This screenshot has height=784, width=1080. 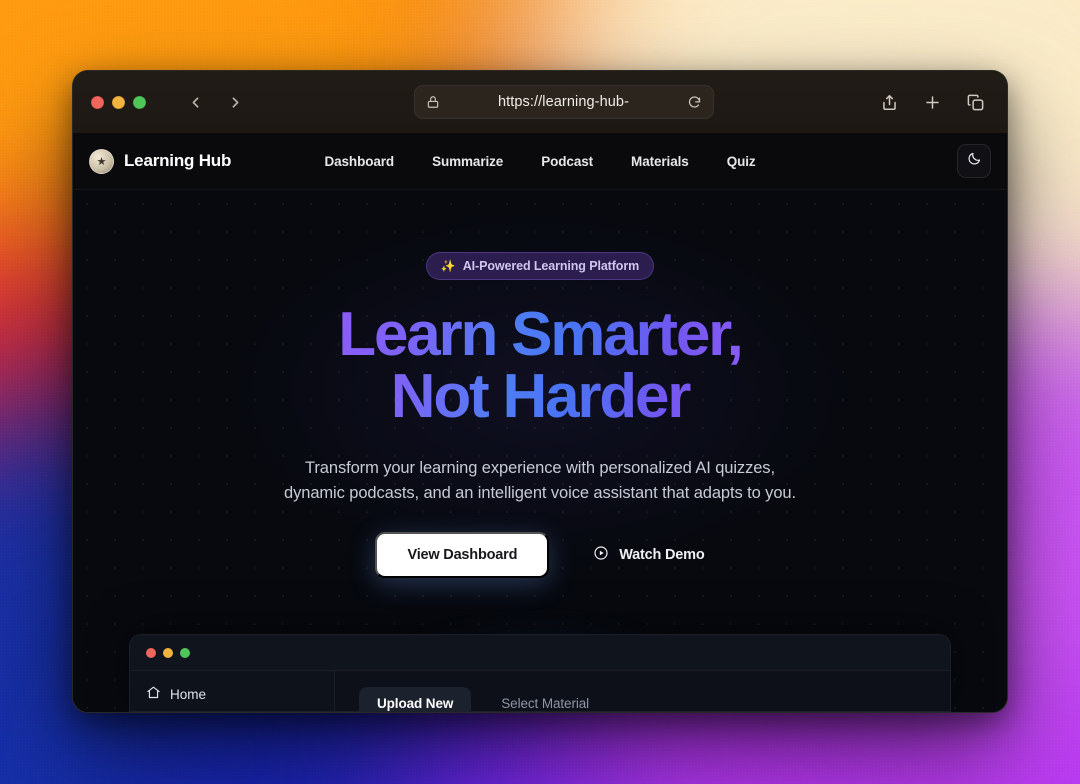 What do you see at coordinates (151, 652) in the screenshot?
I see `preview-close-button` at bounding box center [151, 652].